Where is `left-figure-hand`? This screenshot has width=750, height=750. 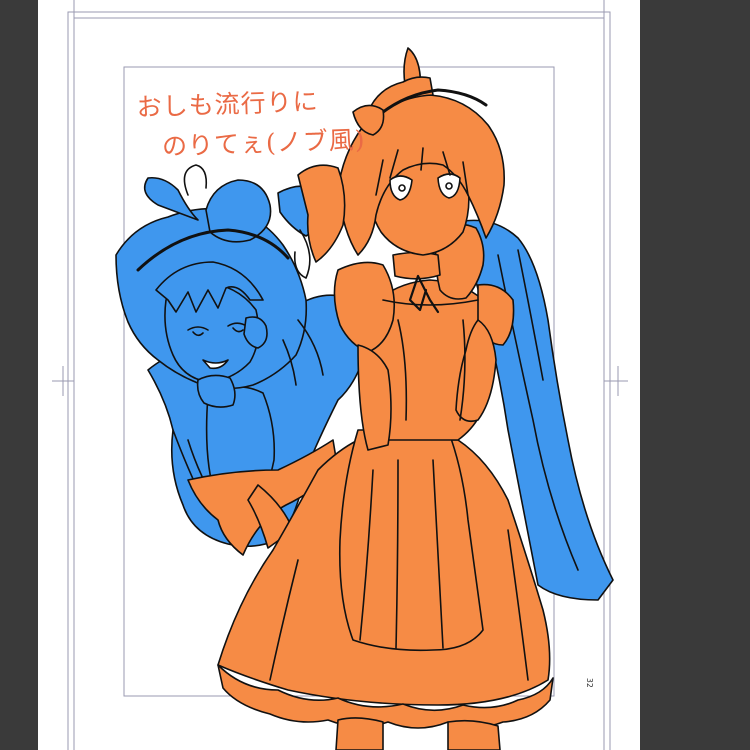 left-figure-hand is located at coordinates (216, 391).